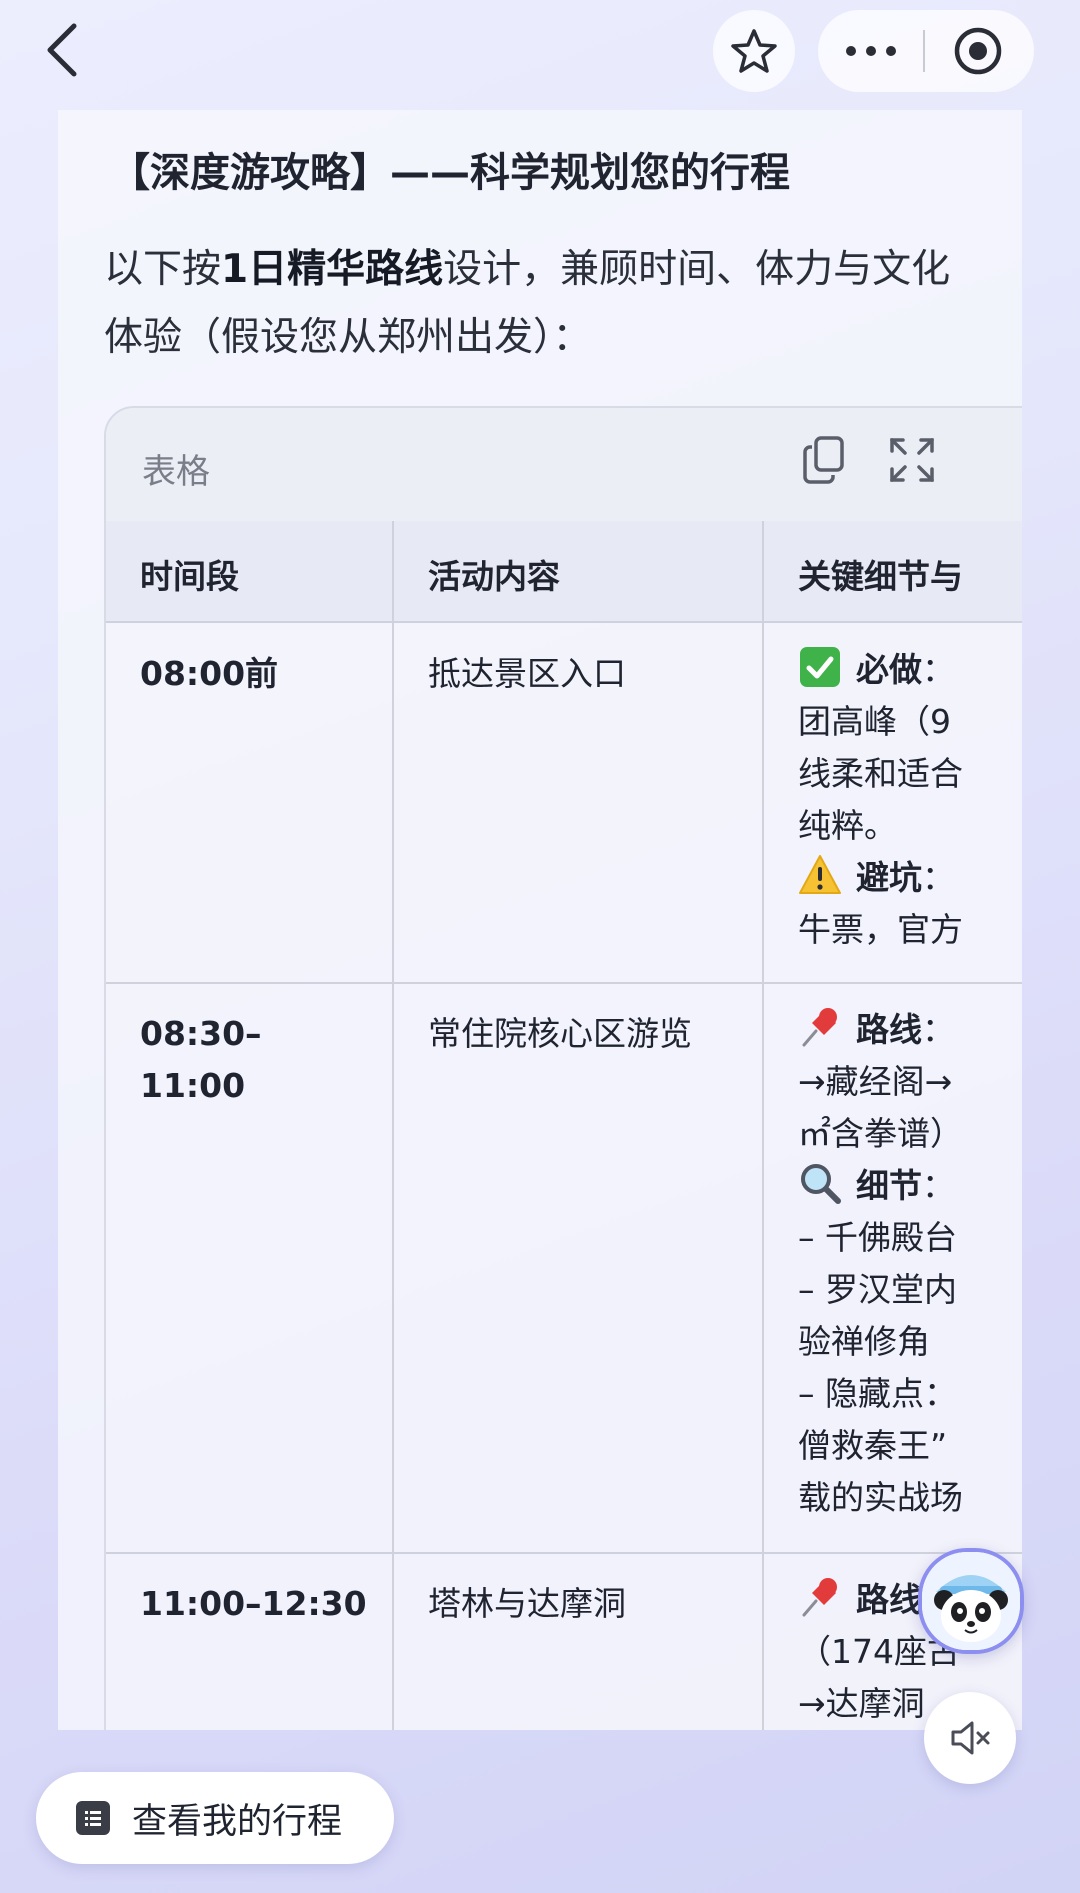 This screenshot has width=1080, height=1893. Describe the element at coordinates (527, 673) in the screenshot. I see `row1-activity: 抵达景区入口` at that location.